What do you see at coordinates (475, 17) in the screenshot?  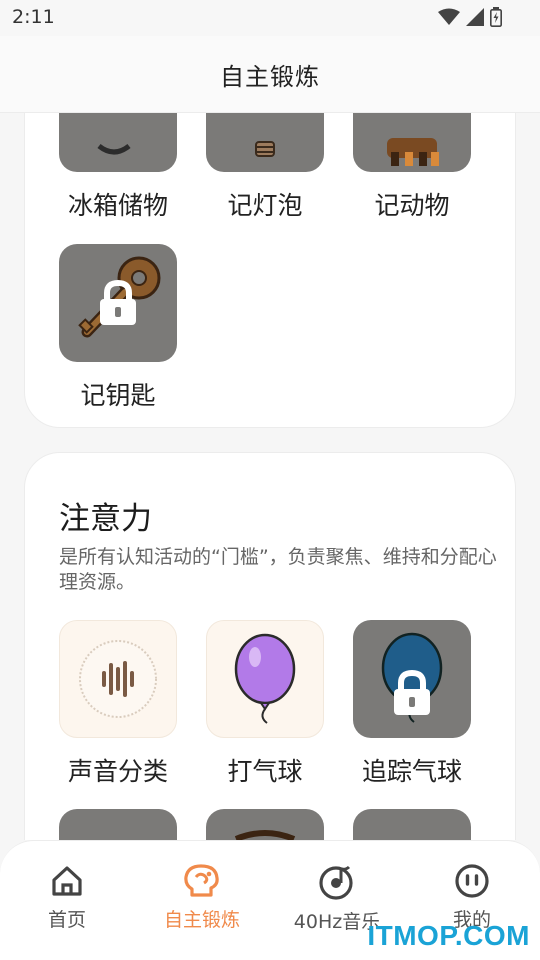 I see `signal-icon` at bounding box center [475, 17].